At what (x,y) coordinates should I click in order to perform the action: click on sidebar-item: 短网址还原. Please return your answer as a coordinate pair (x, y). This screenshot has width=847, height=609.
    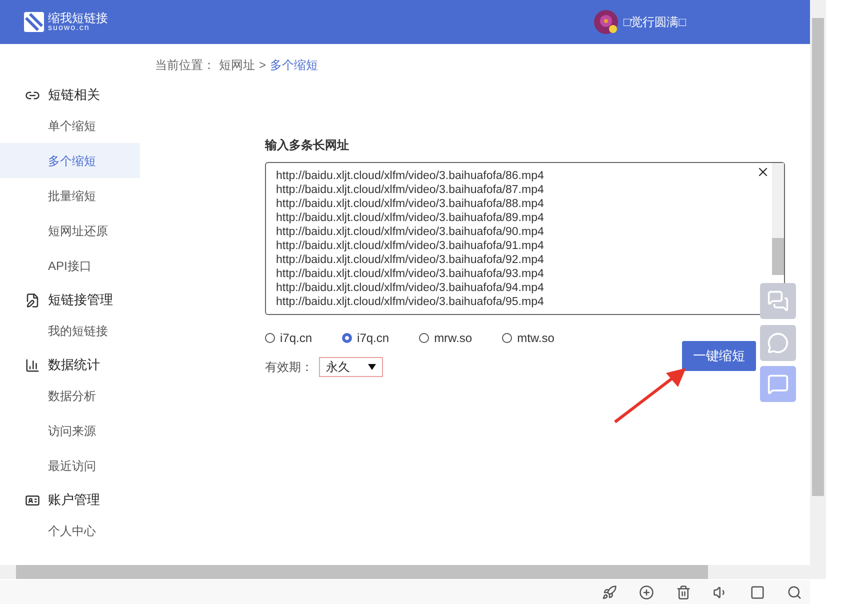
    Looking at the image, I should click on (70, 230).